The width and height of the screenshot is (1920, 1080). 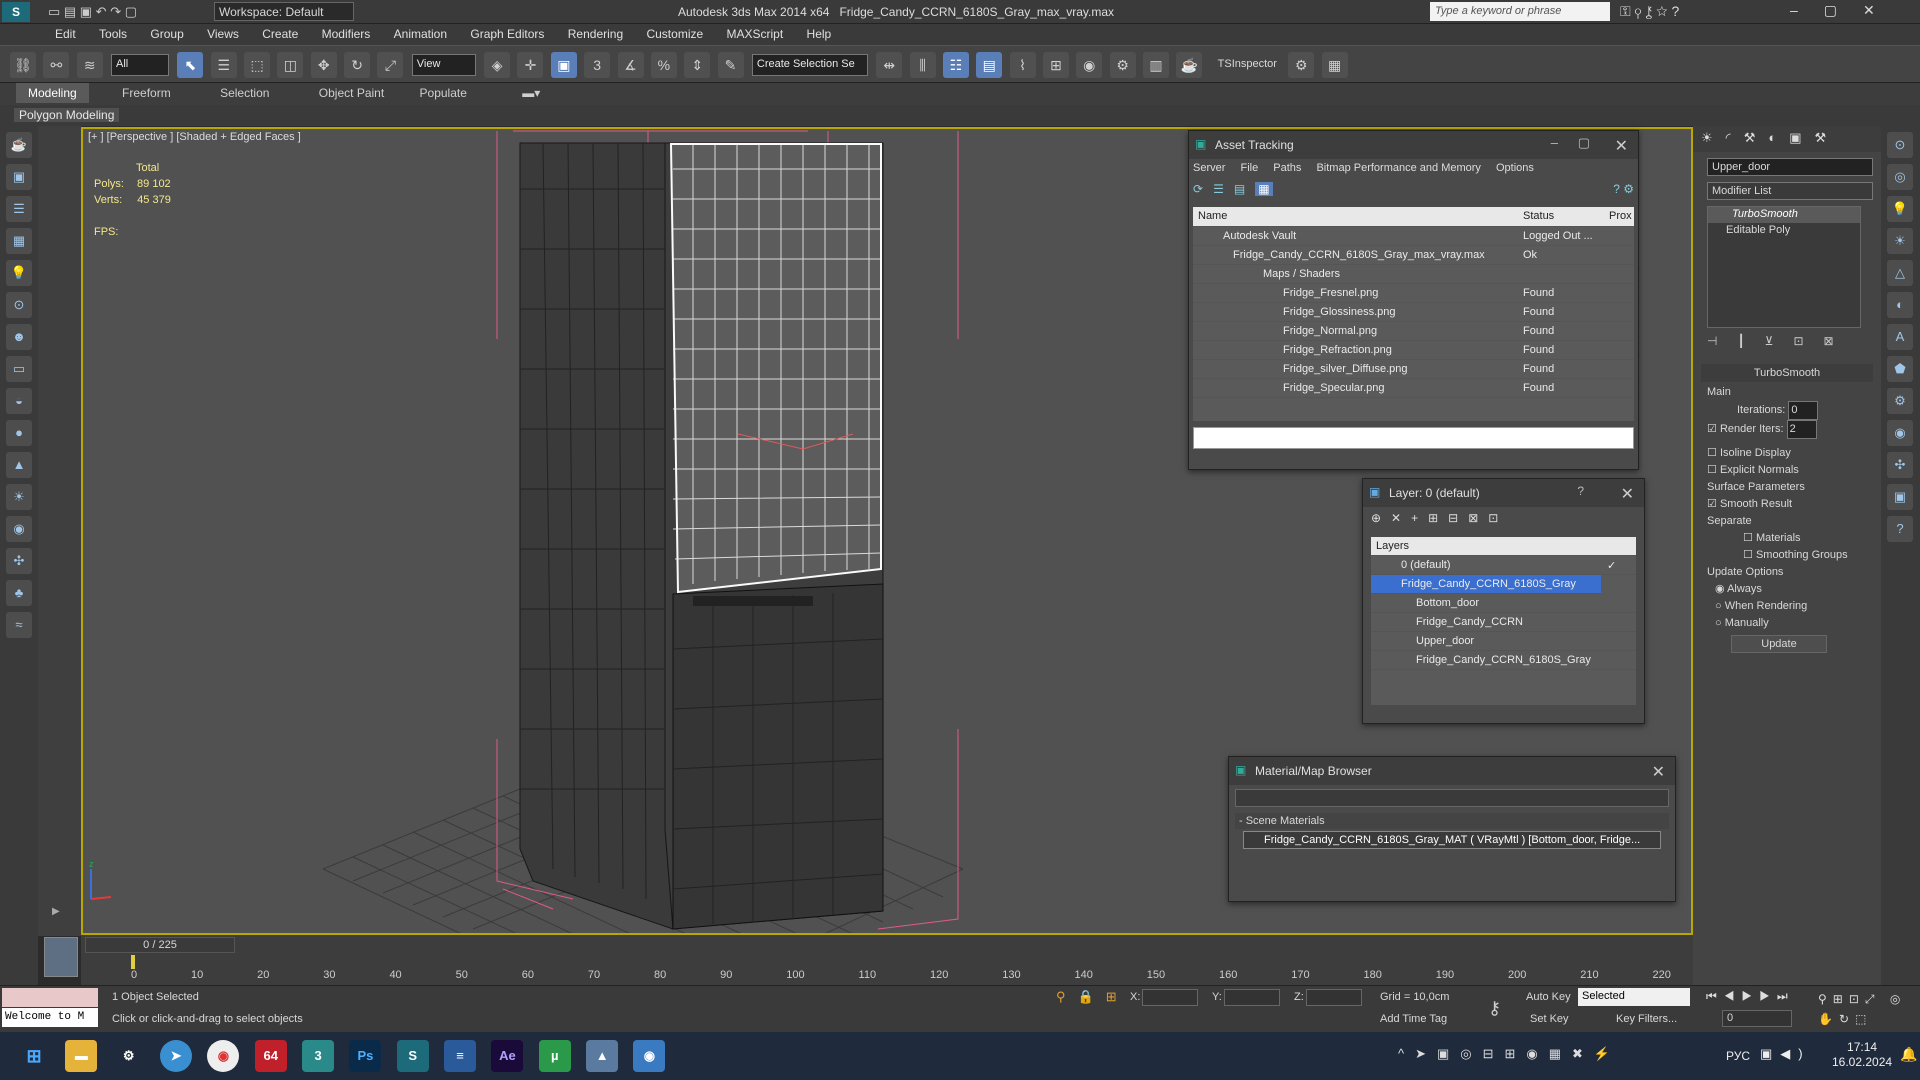 I want to click on angle-snap-icon: ∡, so click(x=630, y=65).